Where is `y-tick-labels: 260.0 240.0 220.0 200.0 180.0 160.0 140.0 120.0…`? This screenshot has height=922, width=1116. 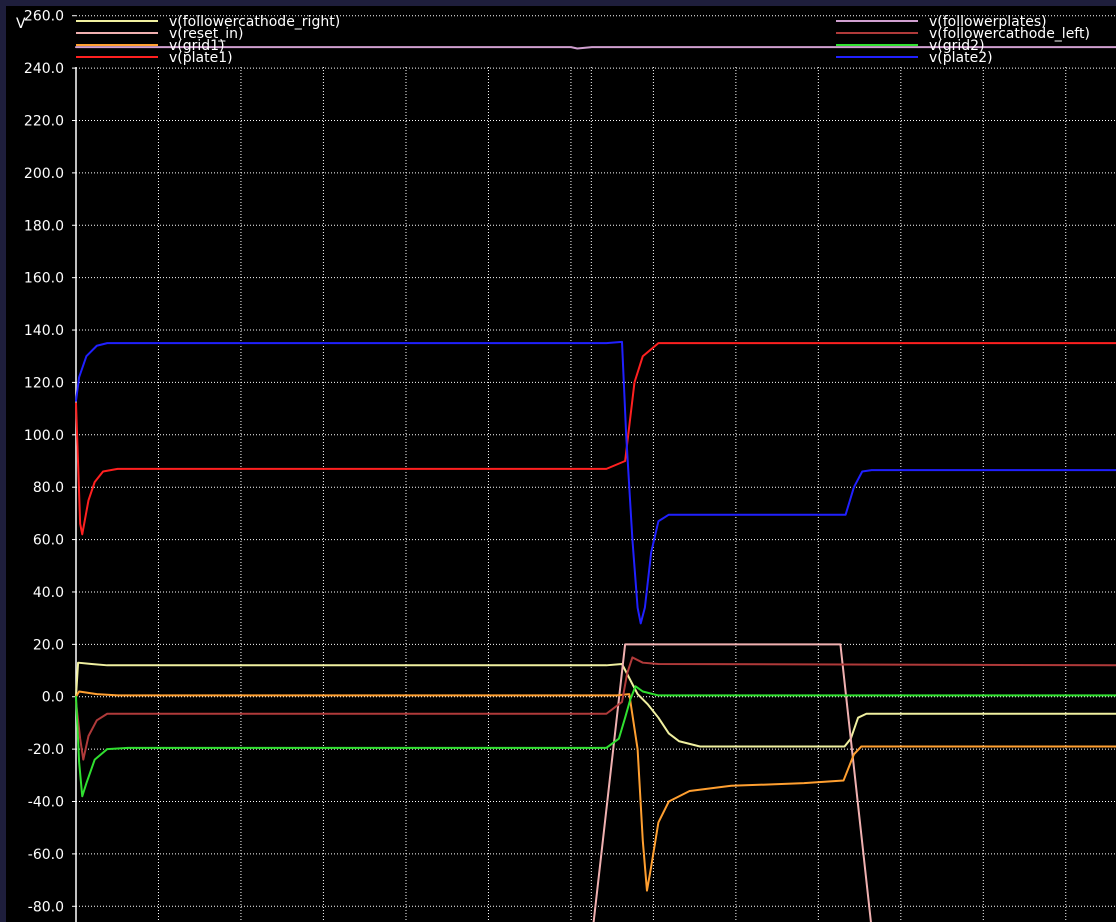
y-tick-labels: 260.0 240.0 220.0 200.0 180.0 160.0 140.0 120.0… is located at coordinates (50, 462).